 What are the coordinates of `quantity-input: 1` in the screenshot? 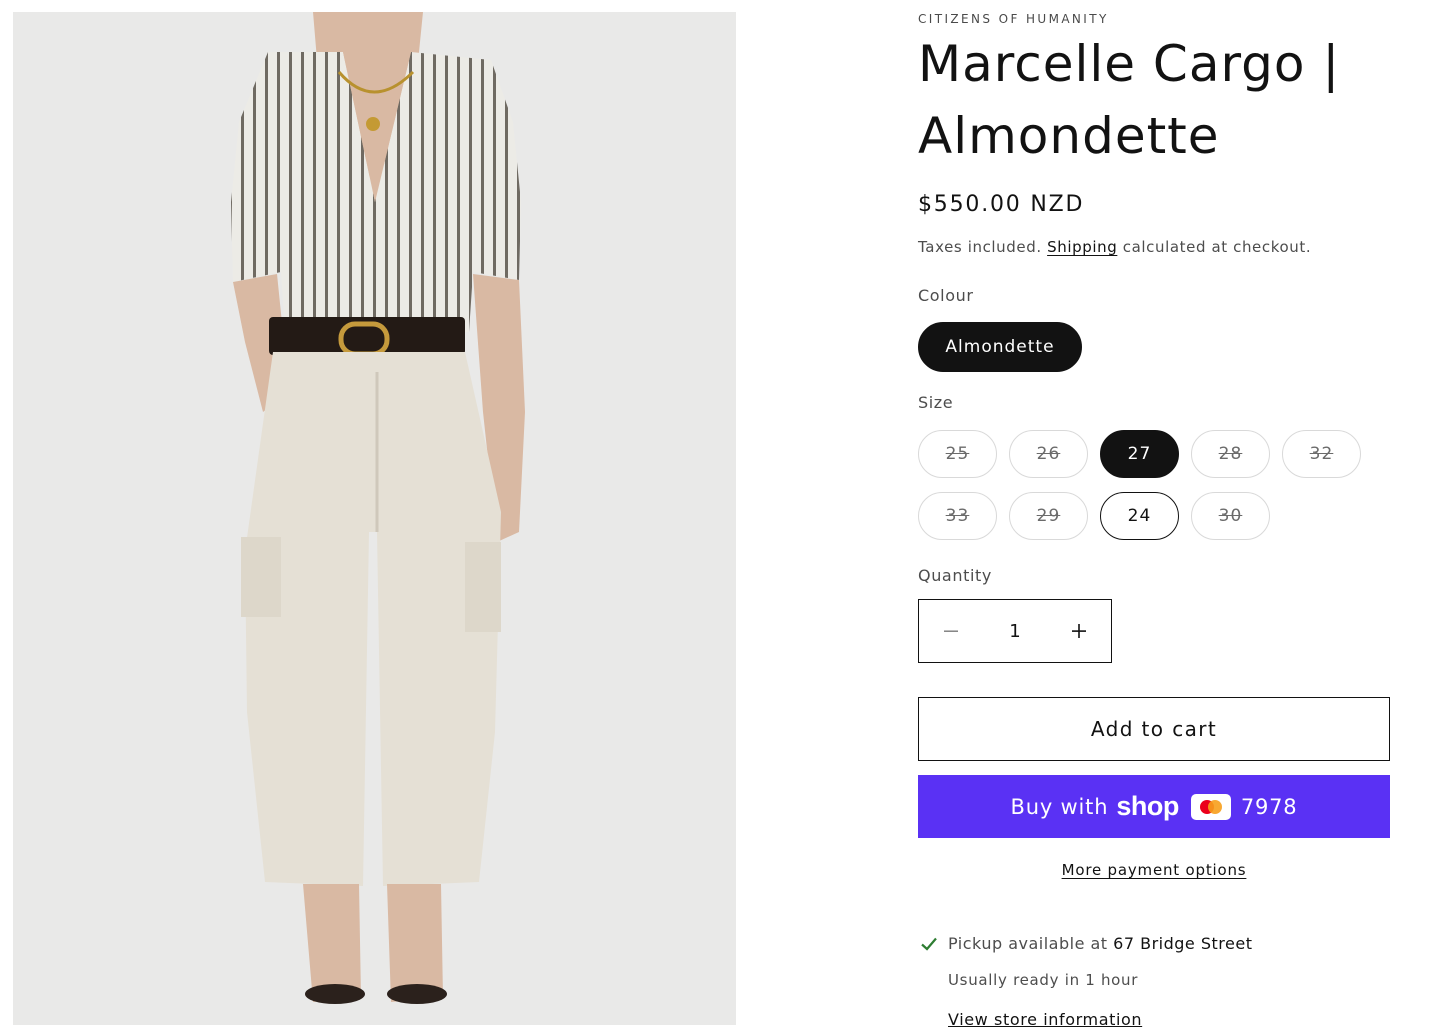 It's located at (1015, 631).